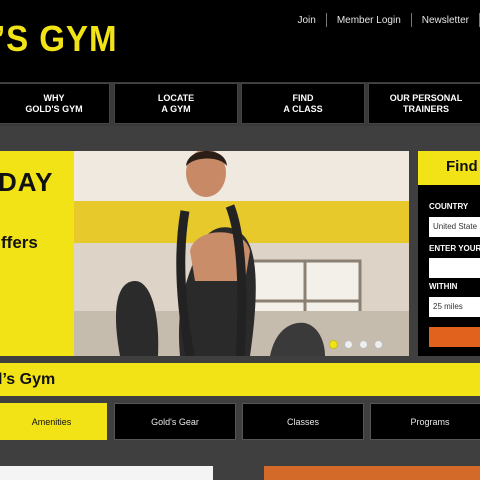 The height and width of the screenshot is (480, 480). Describe the element at coordinates (240, 379) in the screenshot. I see `section-title-bar: l’s Gym` at that location.